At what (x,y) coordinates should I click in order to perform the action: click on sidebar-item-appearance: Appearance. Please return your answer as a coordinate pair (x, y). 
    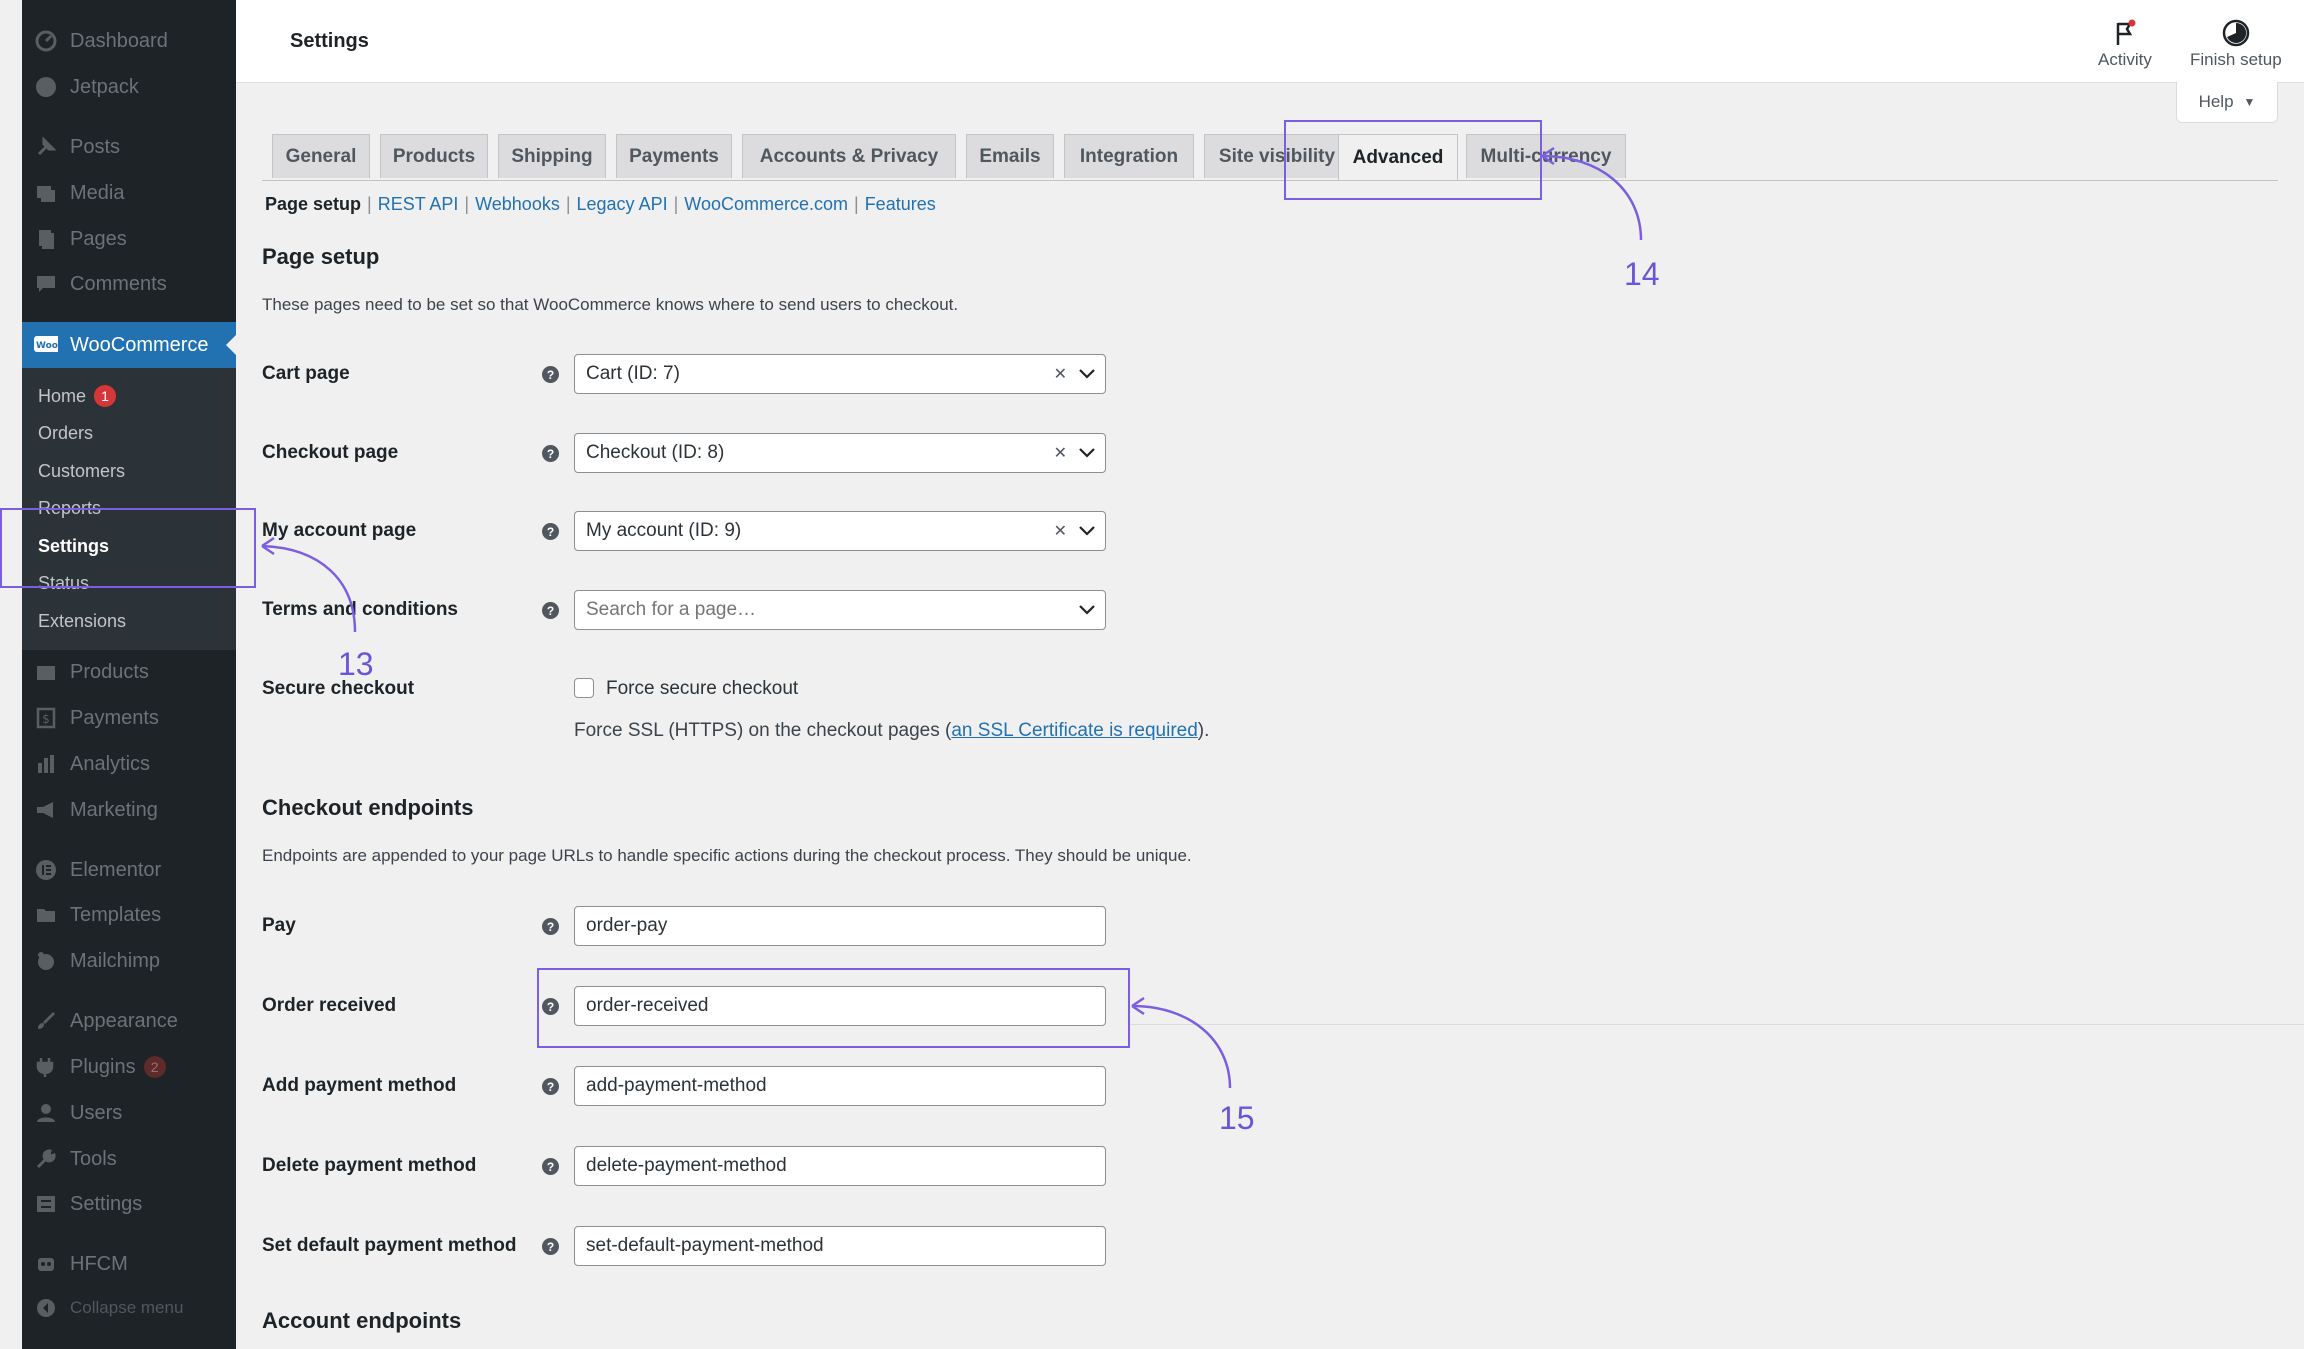
    Looking at the image, I should click on (129, 1021).